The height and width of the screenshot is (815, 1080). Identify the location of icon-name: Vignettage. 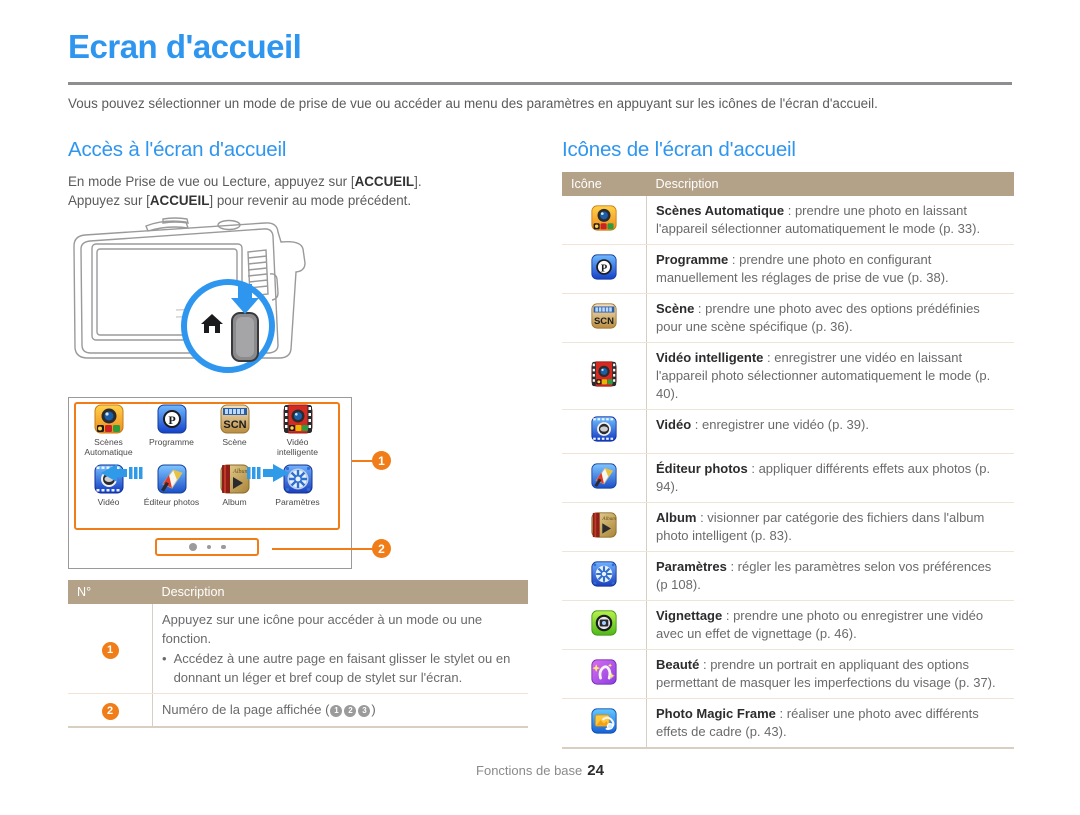
(689, 615).